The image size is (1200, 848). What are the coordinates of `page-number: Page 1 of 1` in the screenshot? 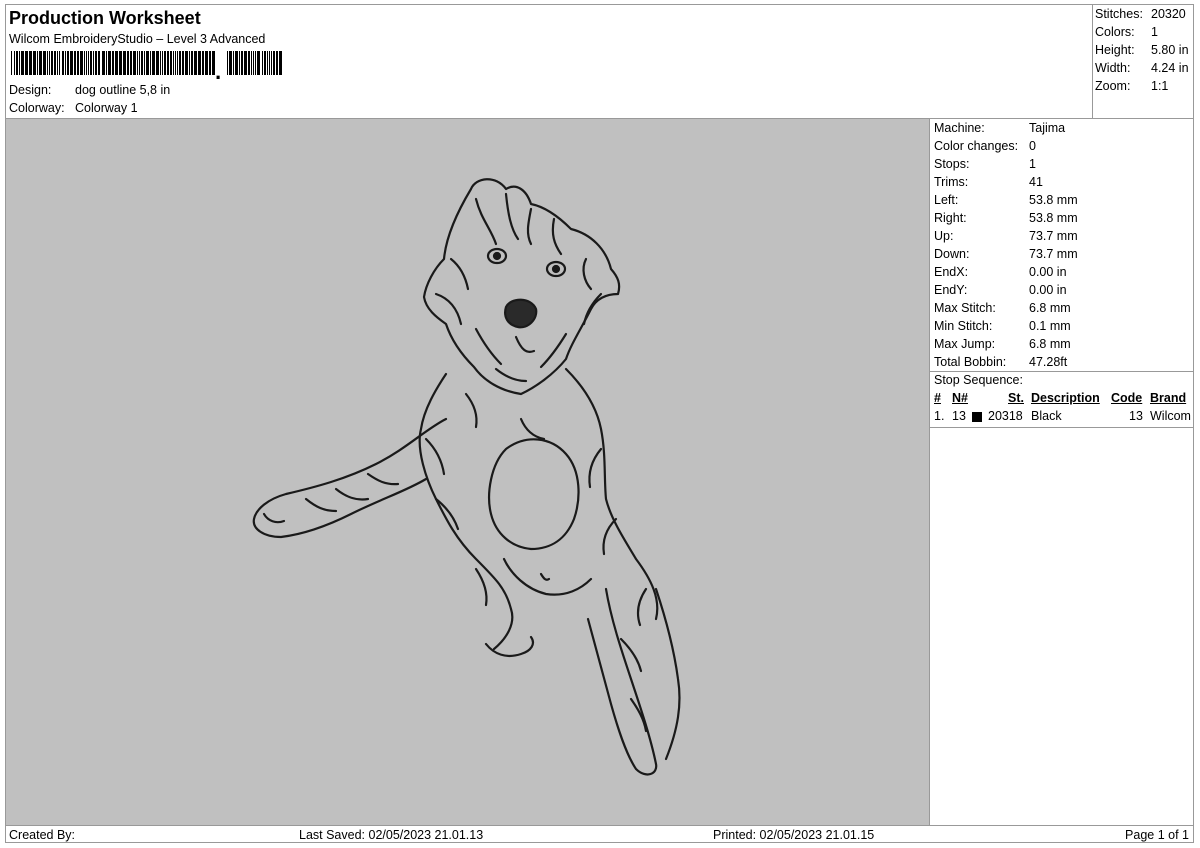 It's located at (1157, 835).